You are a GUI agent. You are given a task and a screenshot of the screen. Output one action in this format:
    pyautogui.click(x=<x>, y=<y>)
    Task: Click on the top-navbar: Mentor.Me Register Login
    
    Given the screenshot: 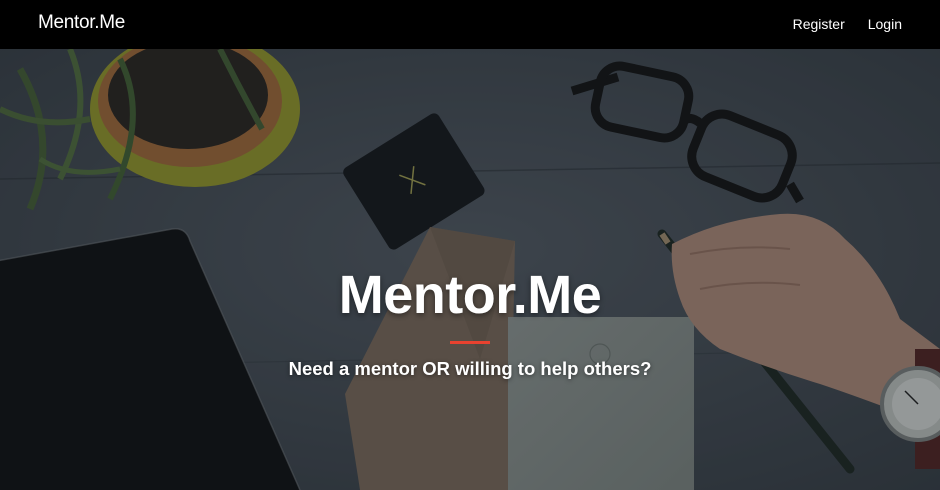 What is the action you would take?
    pyautogui.click(x=470, y=24)
    